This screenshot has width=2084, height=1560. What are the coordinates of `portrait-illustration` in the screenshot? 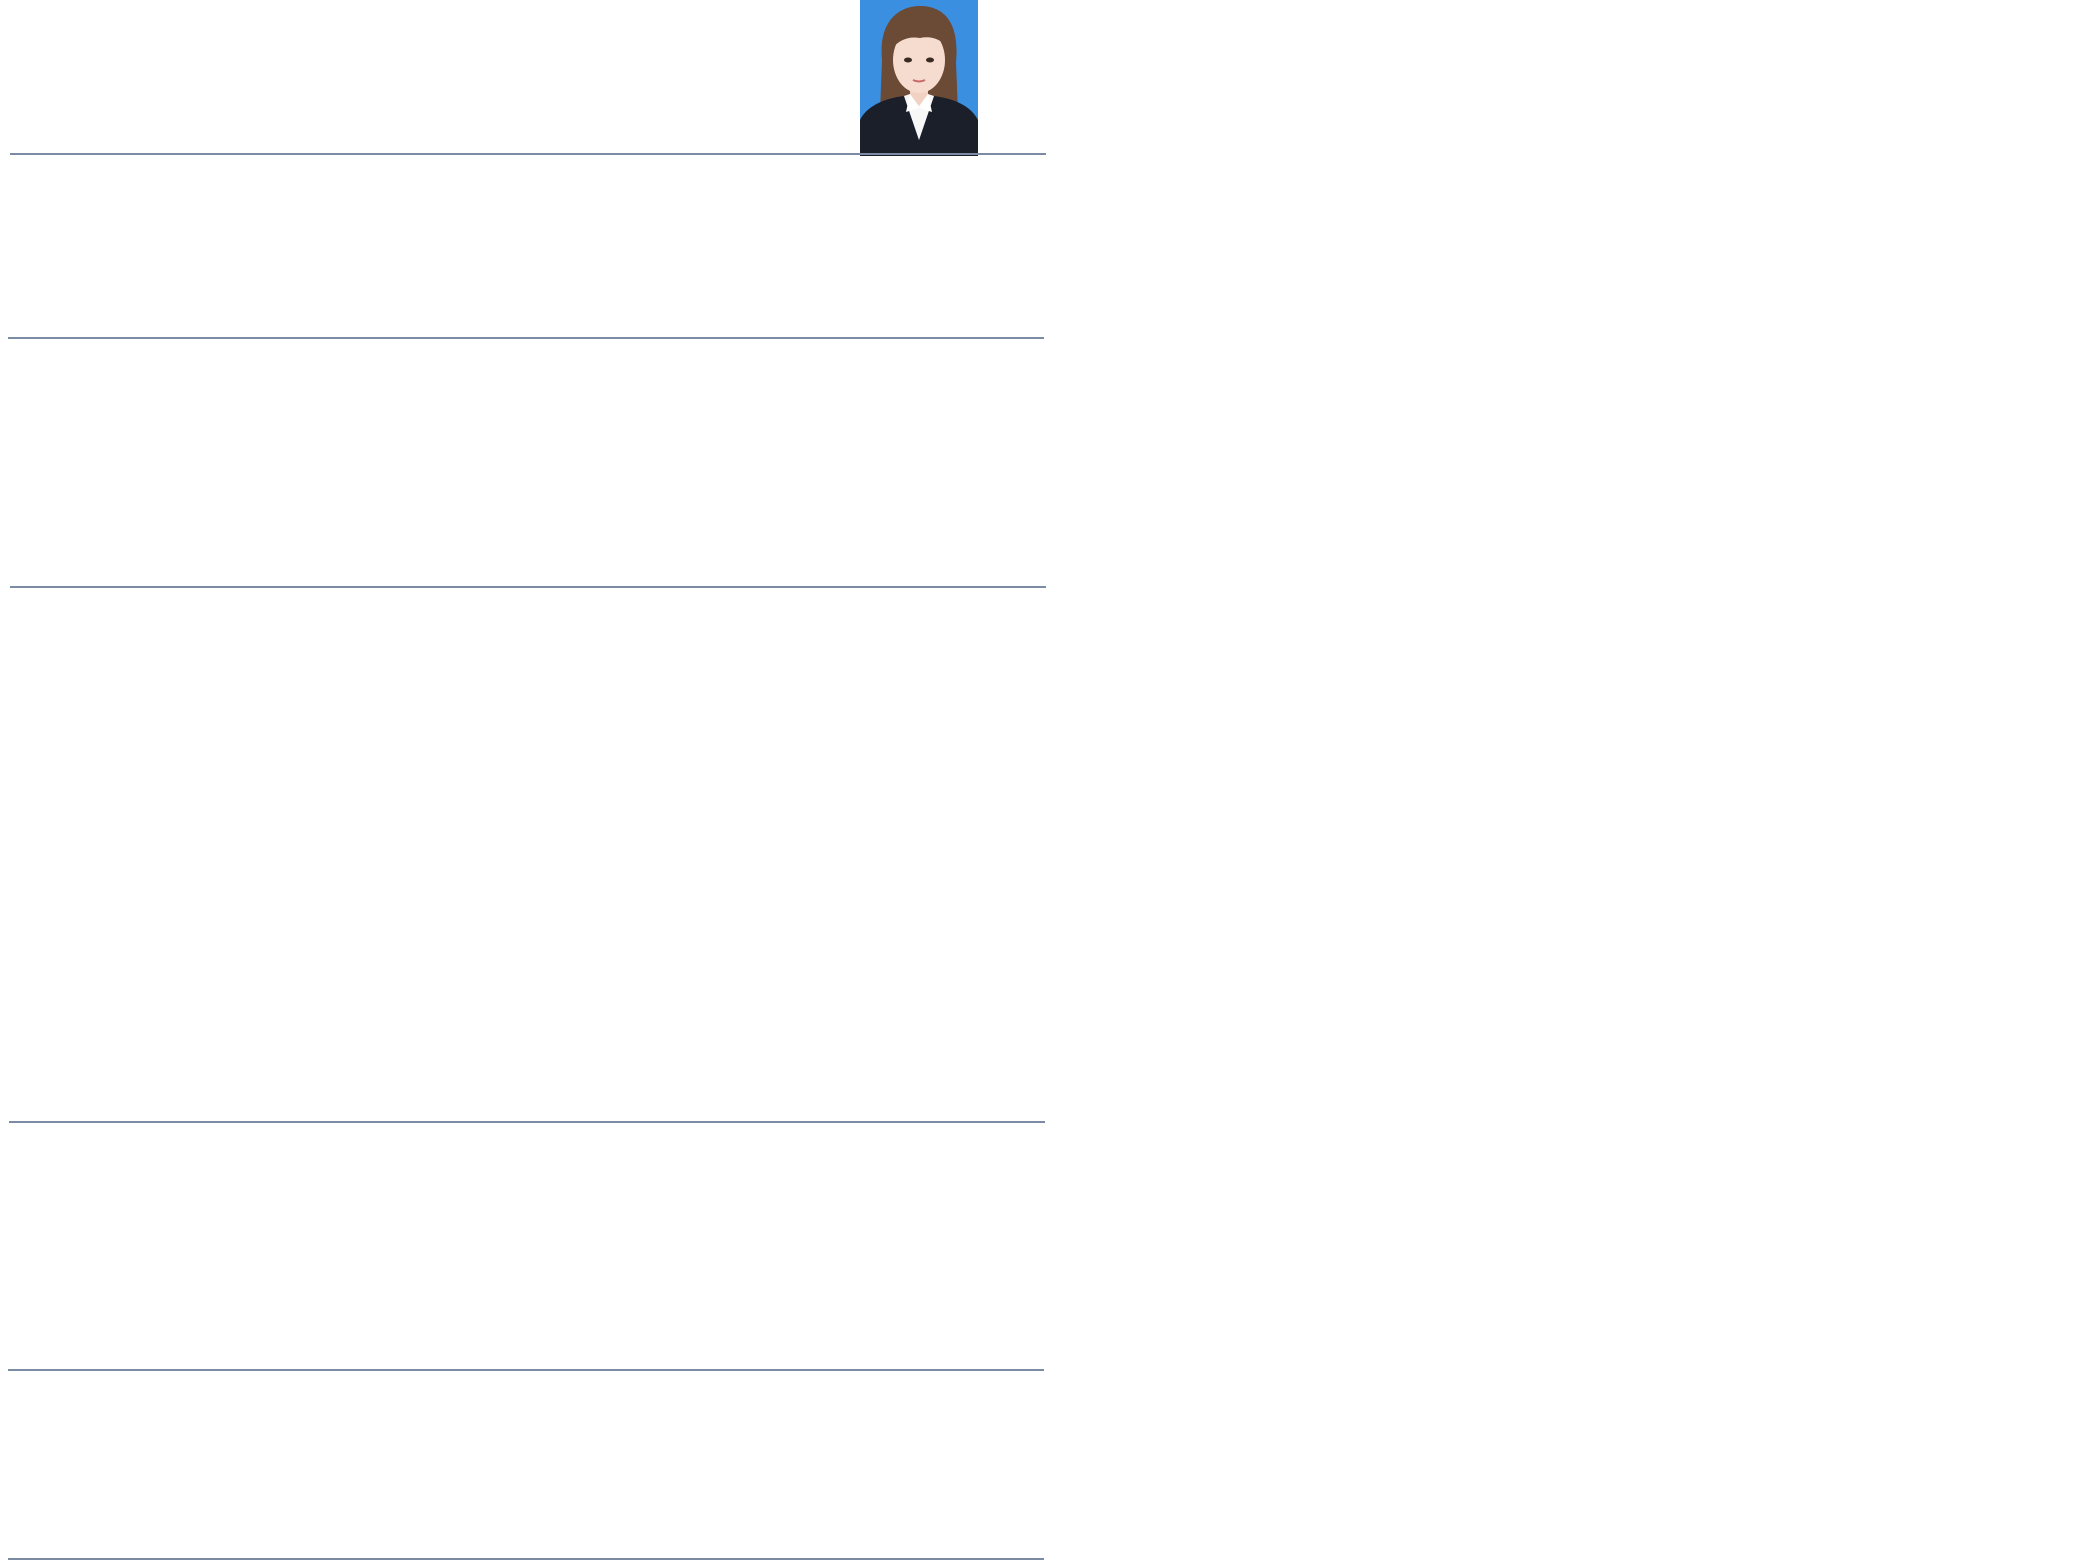 It's located at (919, 78).